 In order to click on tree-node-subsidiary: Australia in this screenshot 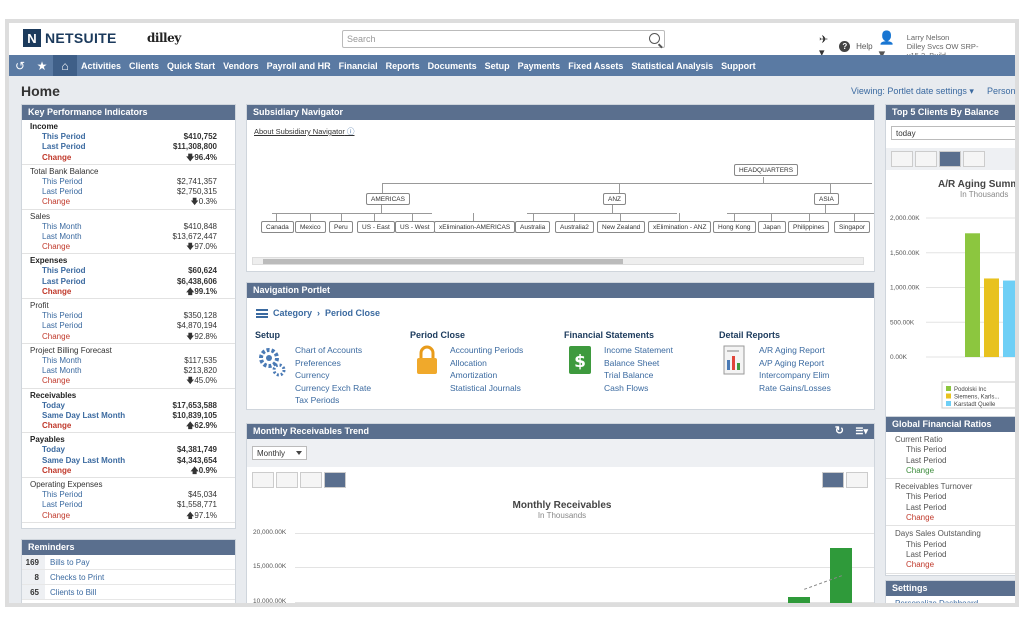, I will do `click(533, 227)`.